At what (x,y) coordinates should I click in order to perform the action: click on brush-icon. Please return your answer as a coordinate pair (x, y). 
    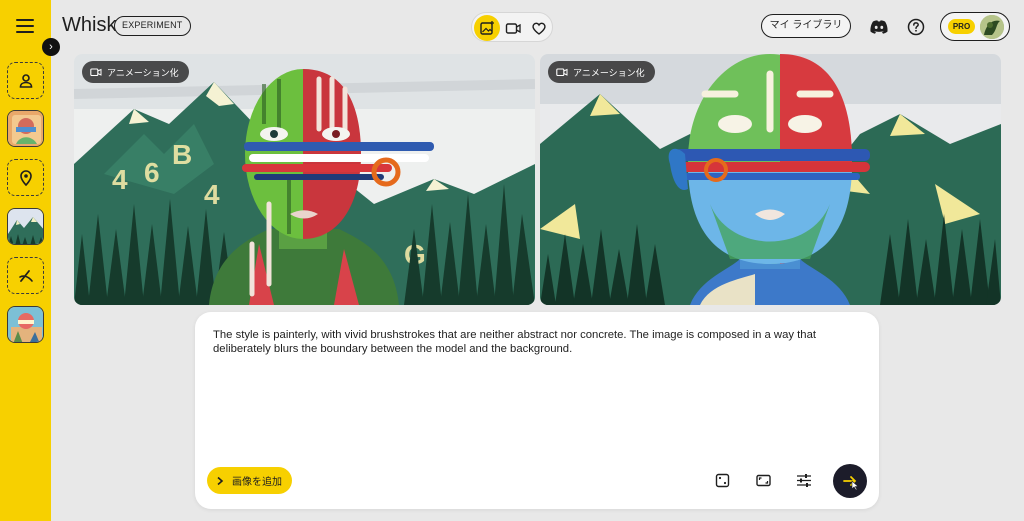
    Looking at the image, I should click on (25, 275).